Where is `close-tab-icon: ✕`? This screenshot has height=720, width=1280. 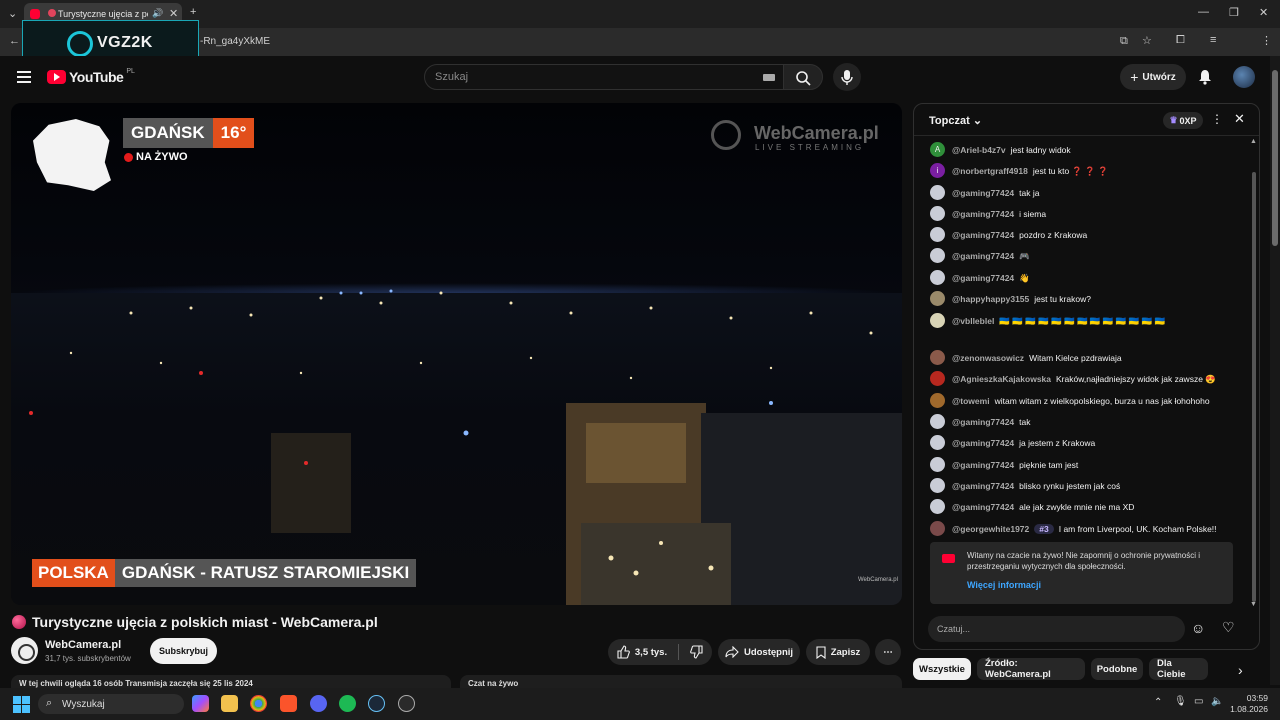 close-tab-icon: ✕ is located at coordinates (173, 13).